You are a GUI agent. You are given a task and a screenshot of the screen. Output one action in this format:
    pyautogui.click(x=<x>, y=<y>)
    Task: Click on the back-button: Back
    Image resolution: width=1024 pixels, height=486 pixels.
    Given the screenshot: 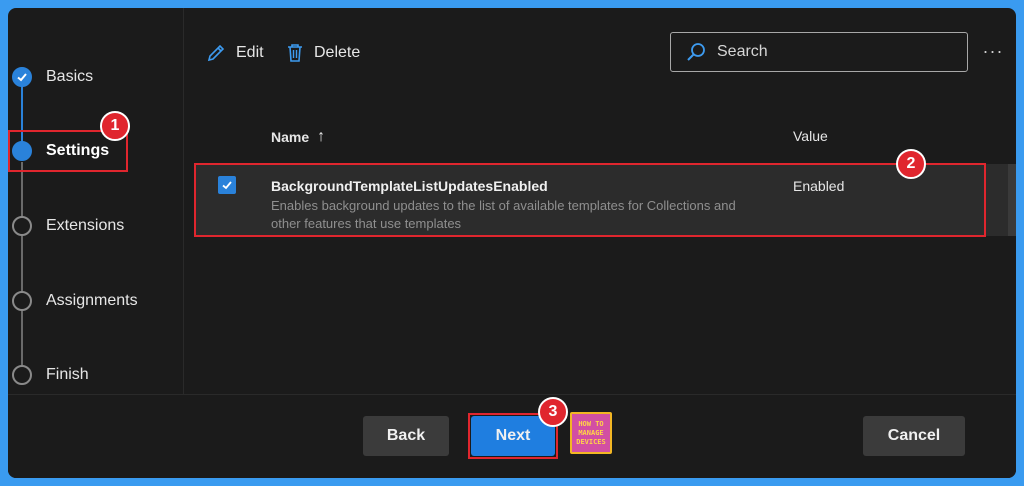 What is the action you would take?
    pyautogui.click(x=406, y=436)
    